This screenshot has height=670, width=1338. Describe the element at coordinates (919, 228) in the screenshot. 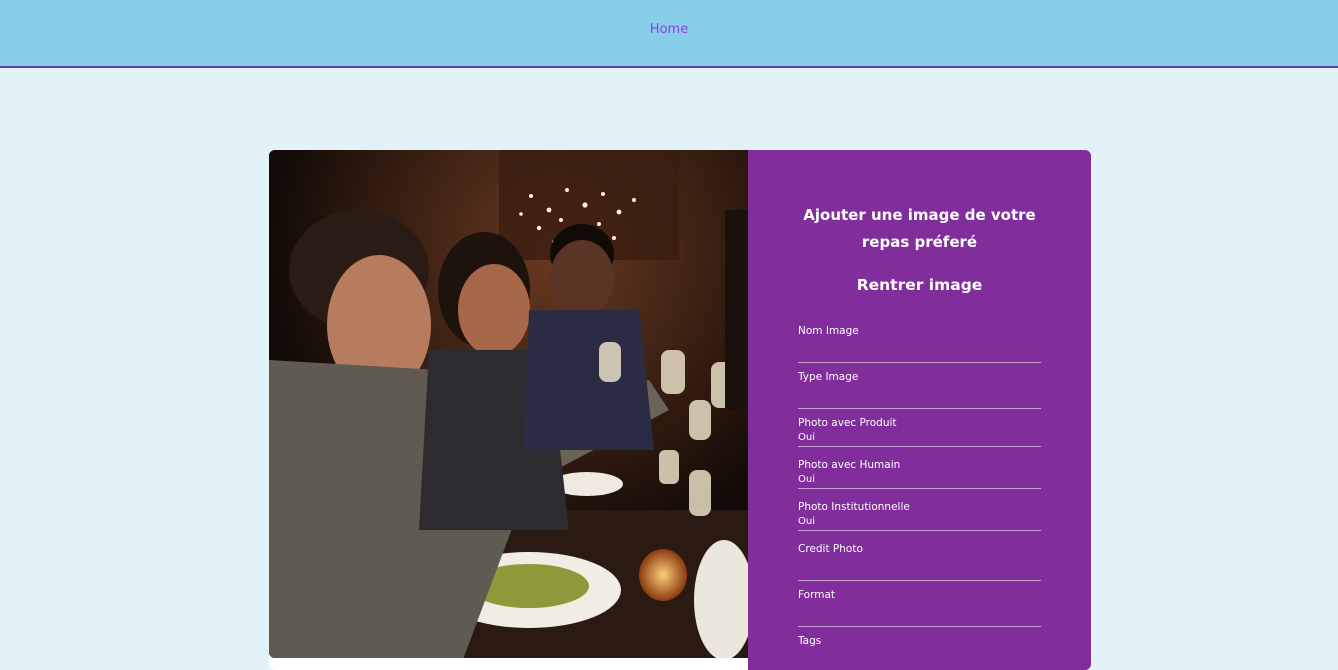

I see `form-title: Ajouter une image de votre repas préferé` at that location.